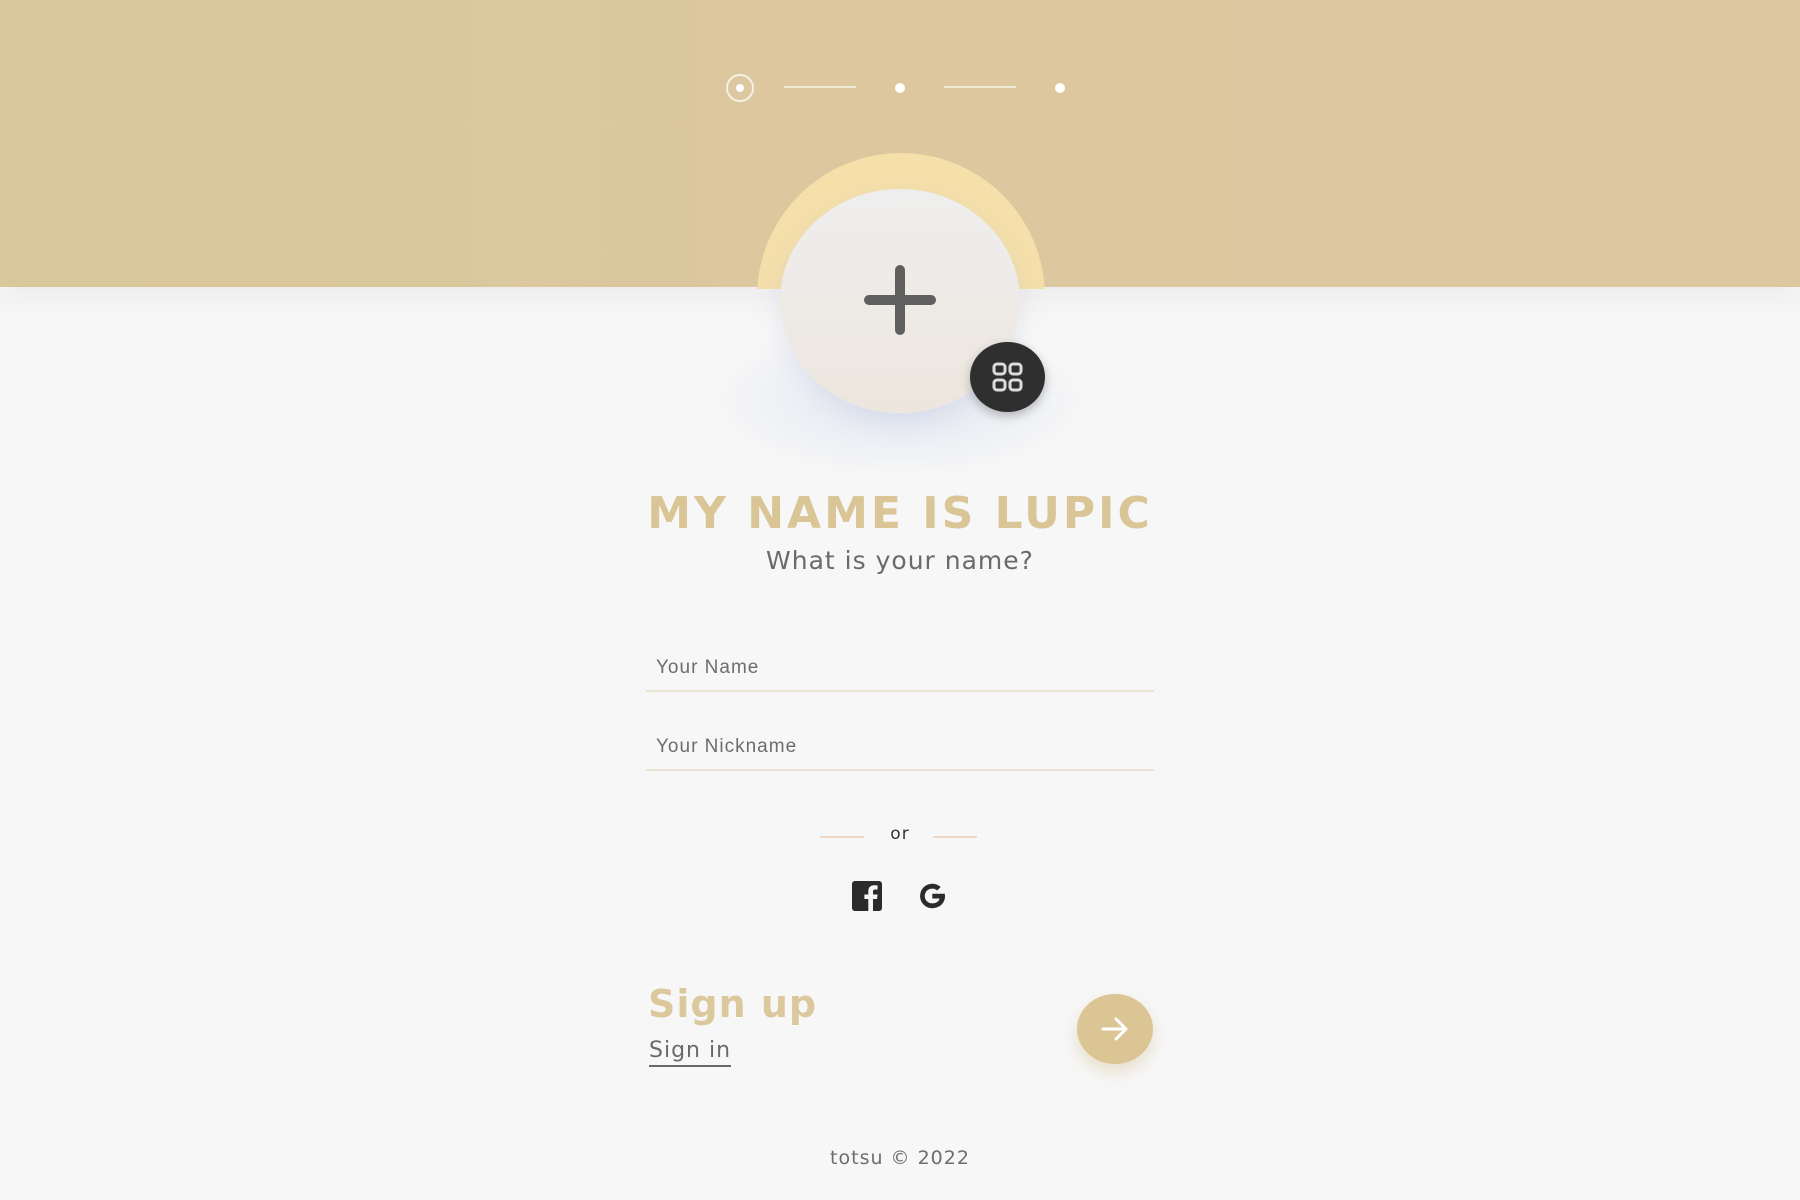  I want to click on grid-icon, so click(1007, 377).